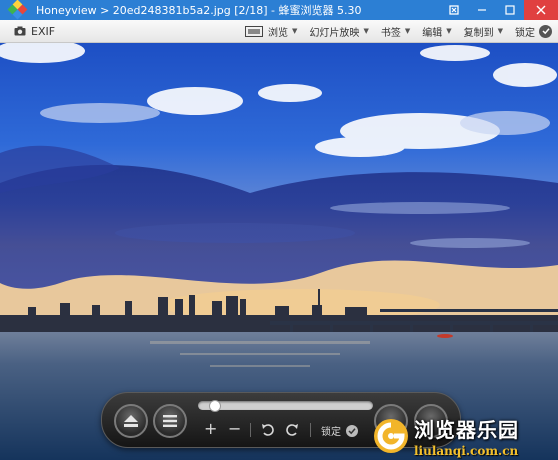 Image resolution: width=558 pixels, height=460 pixels. Describe the element at coordinates (285, 406) in the screenshot. I see `image-slider` at that location.